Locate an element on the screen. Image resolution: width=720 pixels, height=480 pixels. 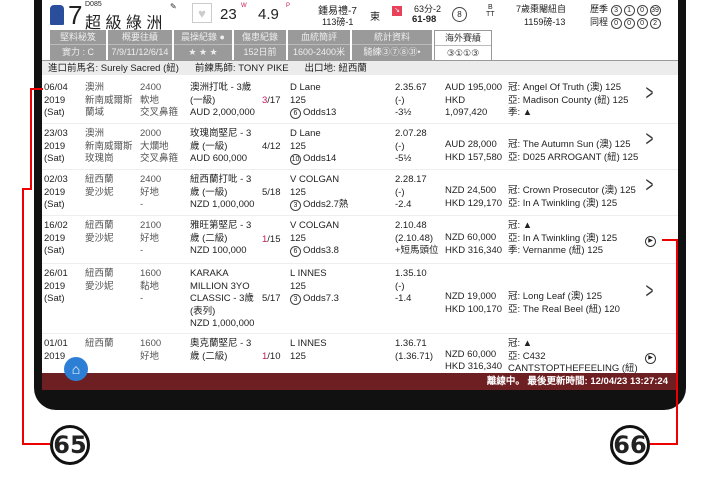
line: CLASSIC - 3歲 is located at coordinates (222, 298).